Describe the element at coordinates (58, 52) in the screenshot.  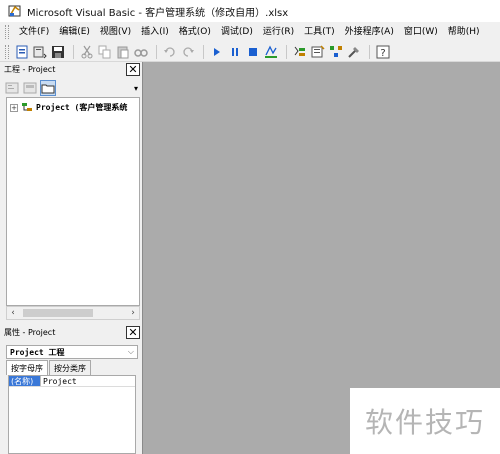
I see `save-icon` at that location.